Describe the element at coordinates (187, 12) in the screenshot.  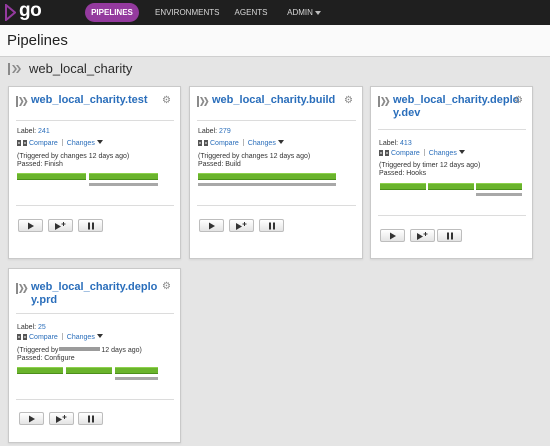
I see `nav-environments: ENVIRONMENTS` at that location.